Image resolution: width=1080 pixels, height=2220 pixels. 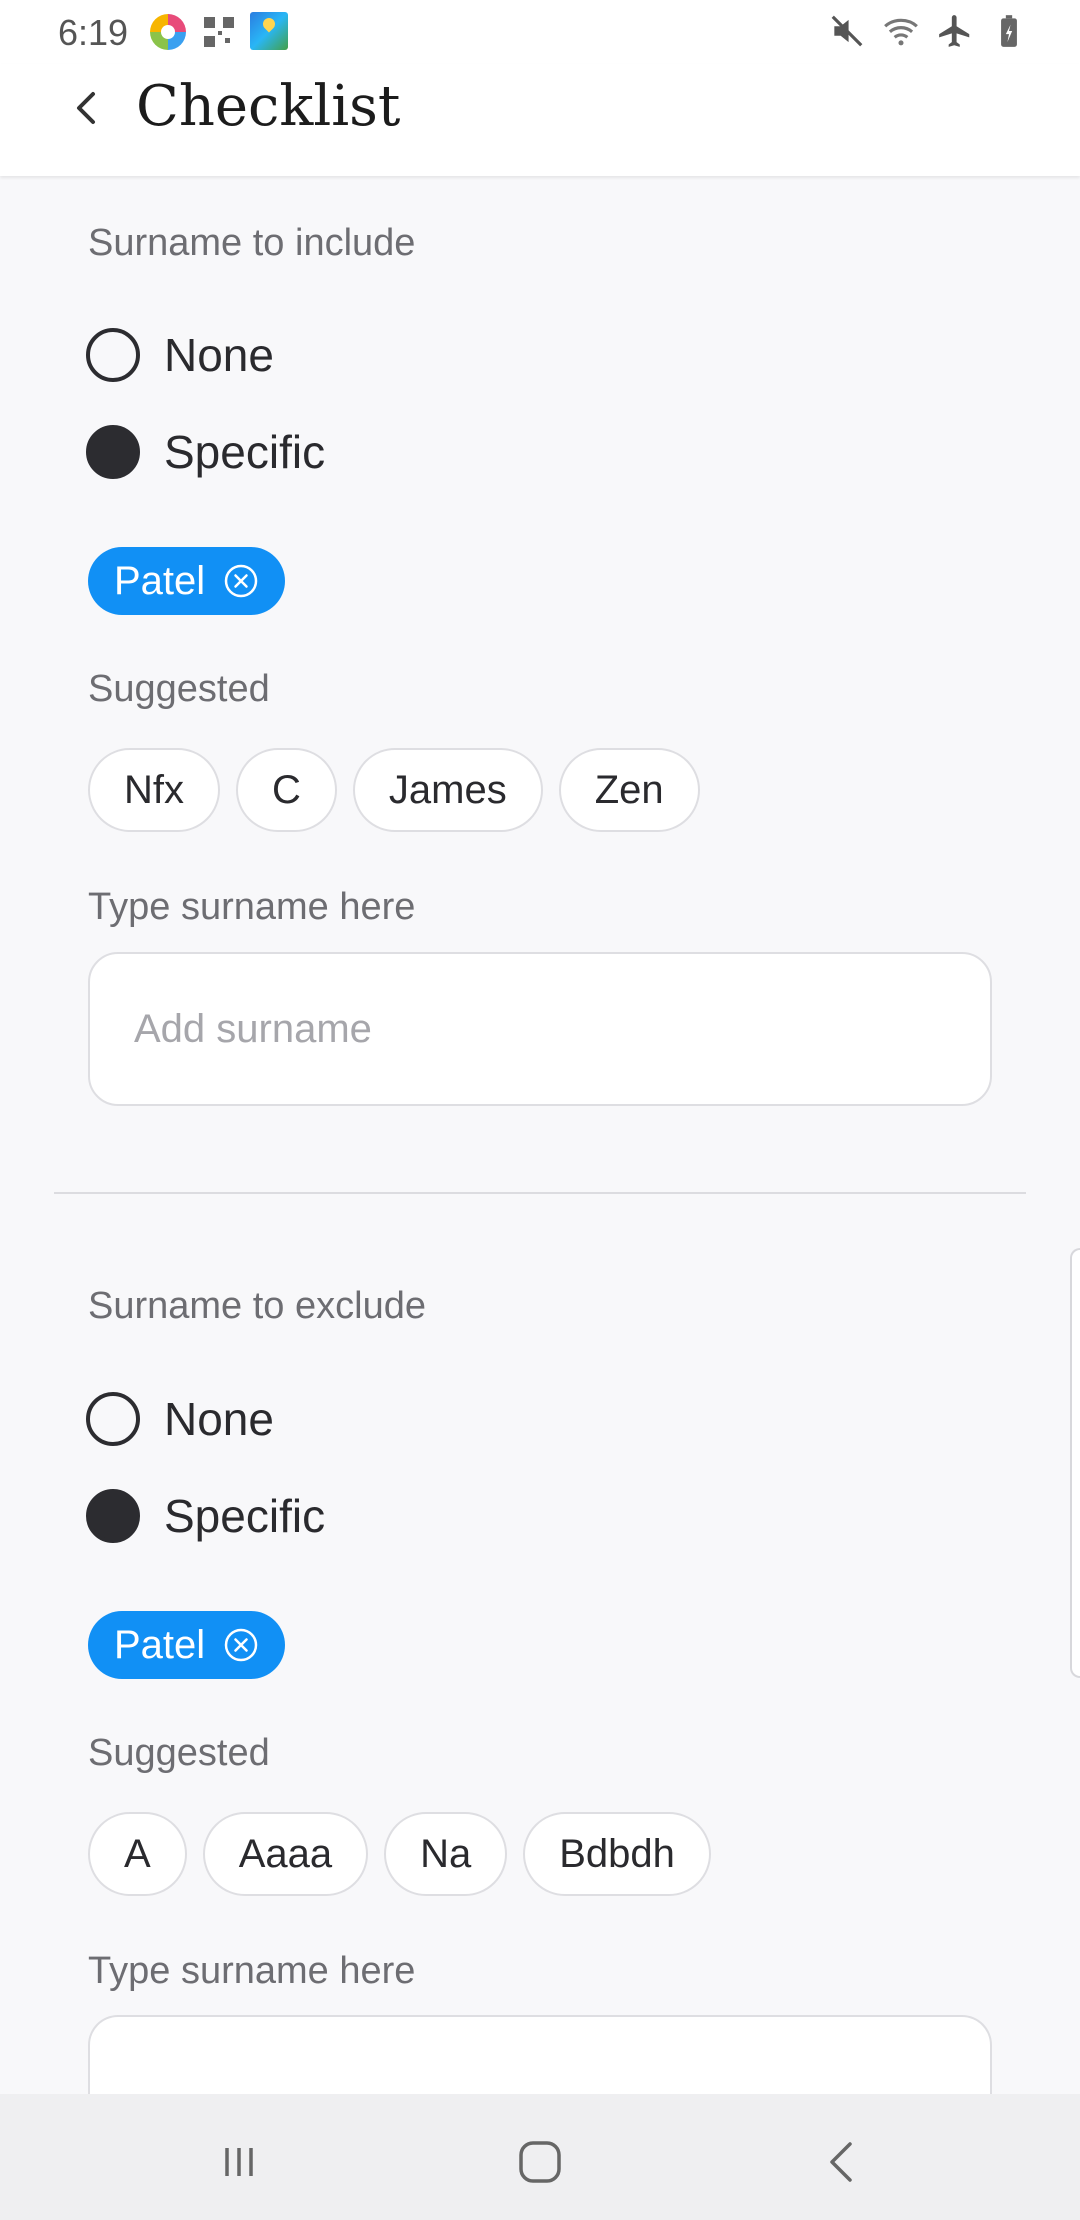 I want to click on include-radio-specific: Specific, so click(x=205, y=452).